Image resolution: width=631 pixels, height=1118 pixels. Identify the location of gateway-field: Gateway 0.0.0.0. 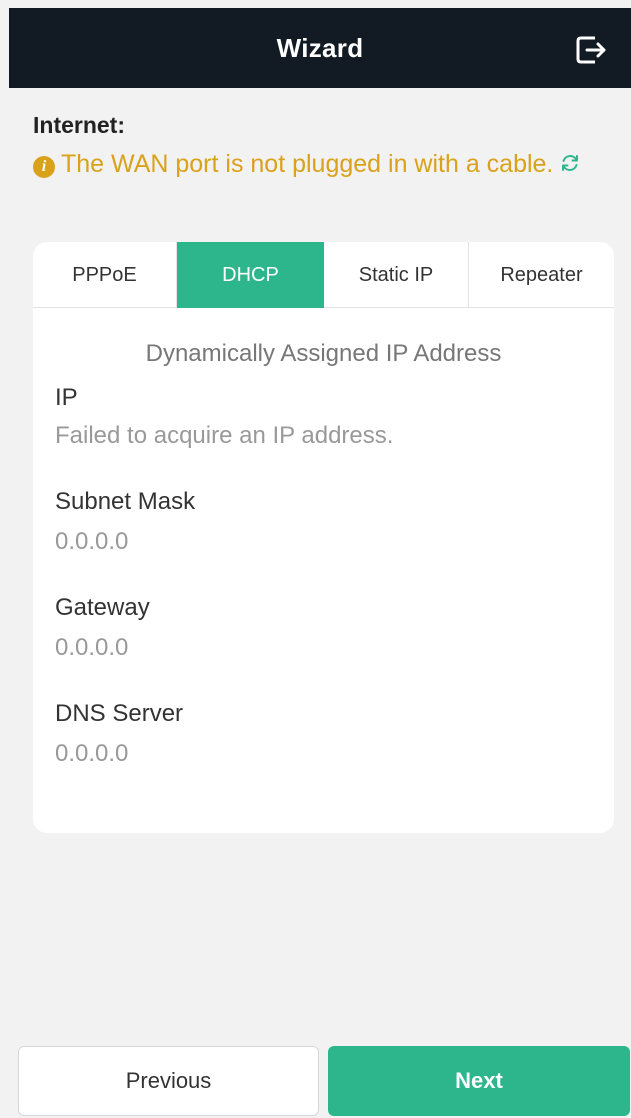
(323, 628).